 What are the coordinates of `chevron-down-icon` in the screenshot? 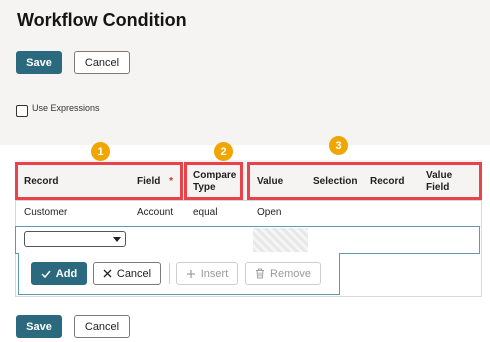 It's located at (117, 239).